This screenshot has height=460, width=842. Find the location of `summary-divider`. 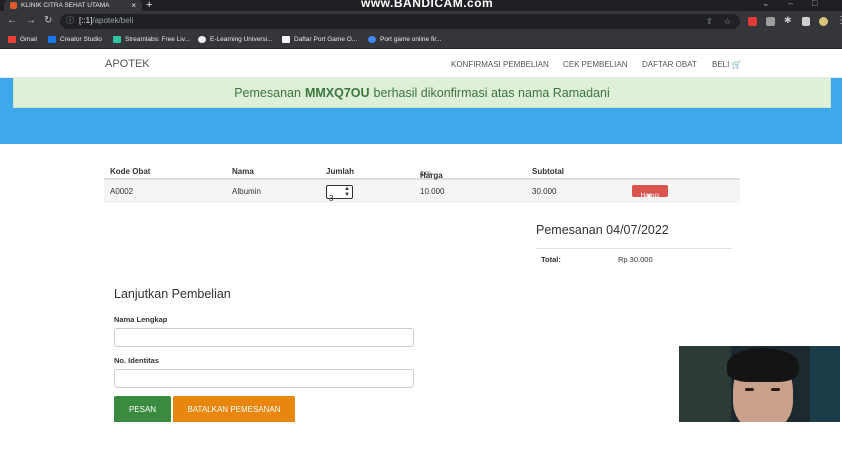

summary-divider is located at coordinates (634, 248).